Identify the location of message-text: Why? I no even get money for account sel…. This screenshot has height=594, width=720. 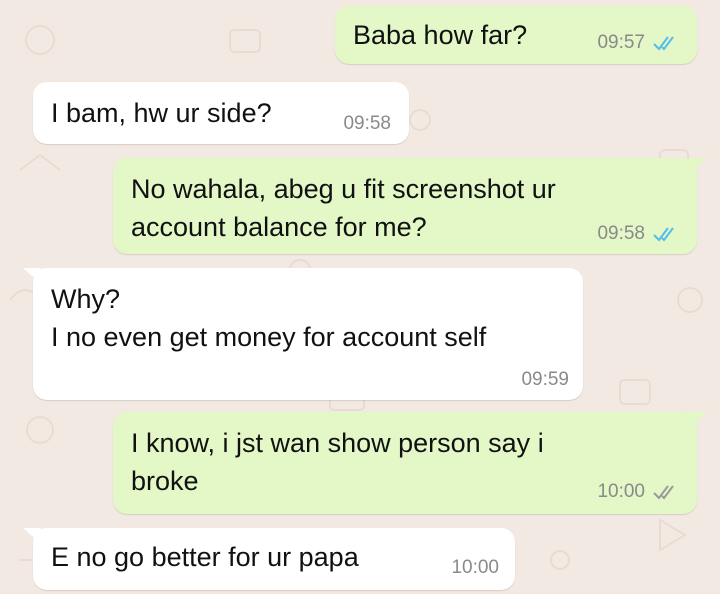
(269, 318).